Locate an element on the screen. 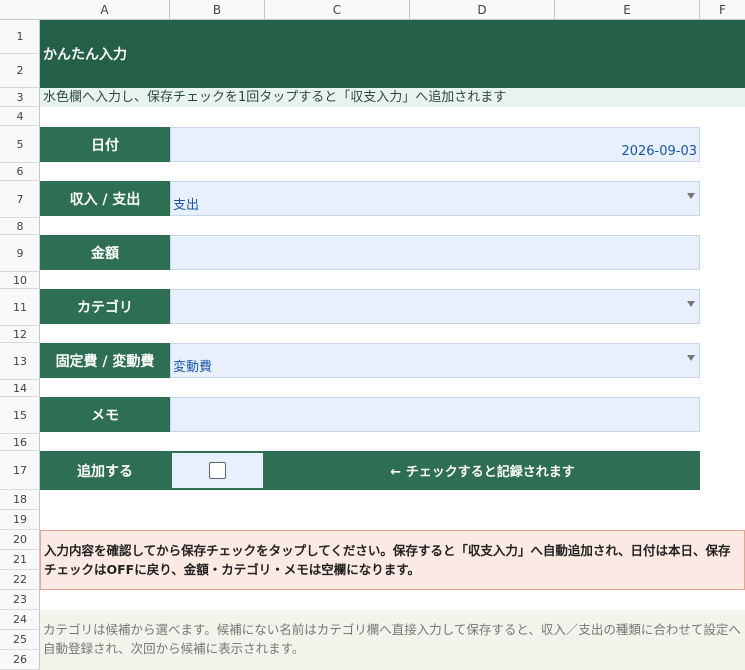  amount-field is located at coordinates (435, 252).